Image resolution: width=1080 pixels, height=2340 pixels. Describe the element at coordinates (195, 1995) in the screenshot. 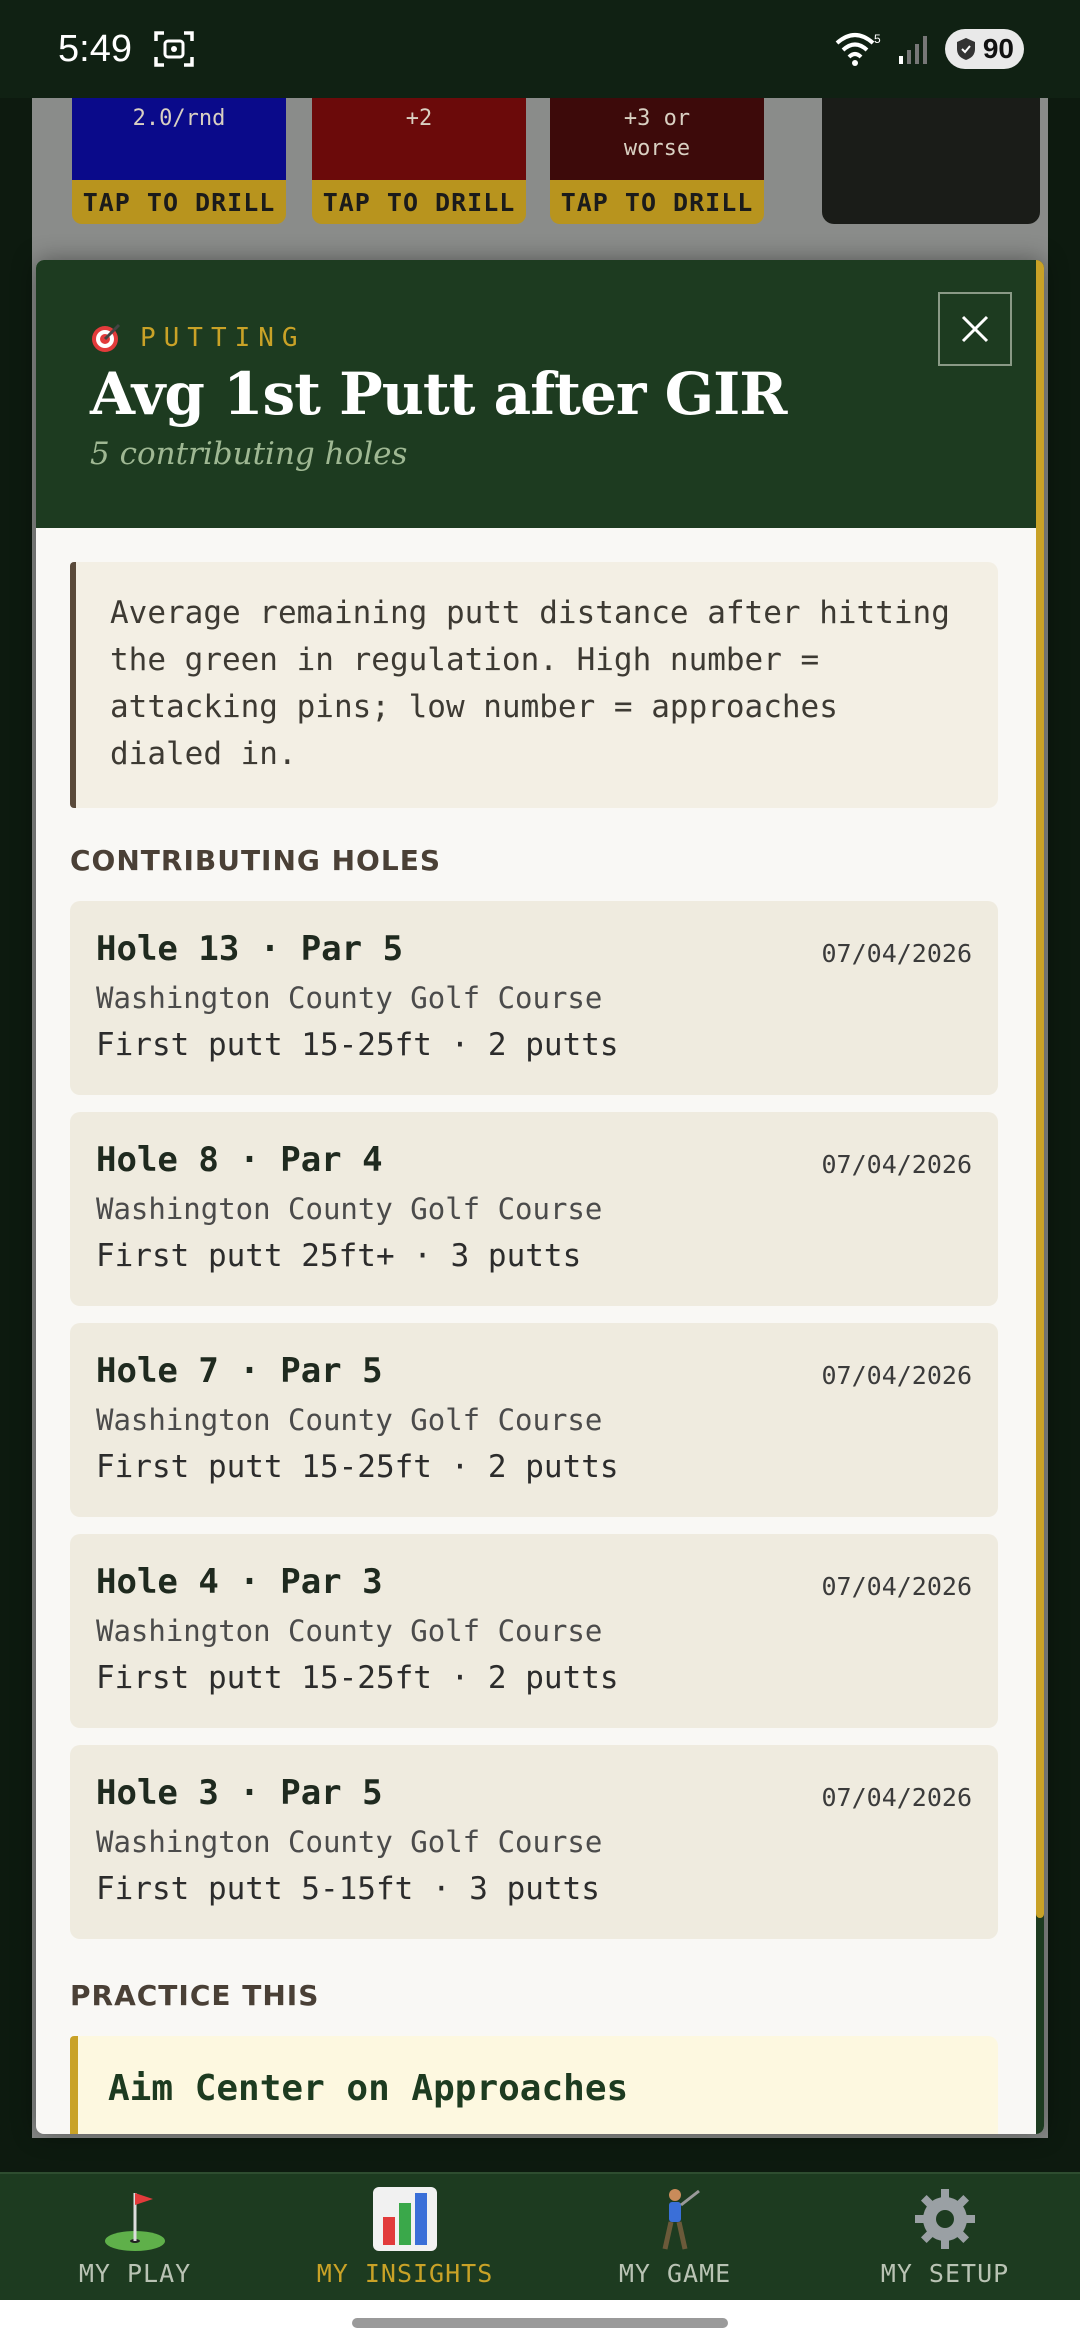

I see `practice-heading: PRACTICE THIS` at that location.